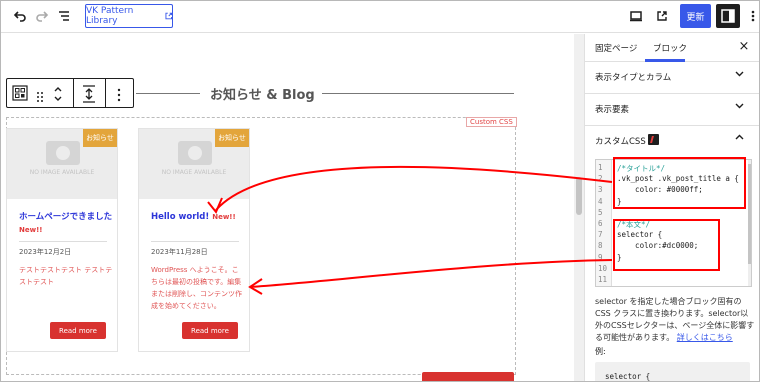 This screenshot has width=760, height=382. I want to click on post-date: 2023年11月28日, so click(179, 252).